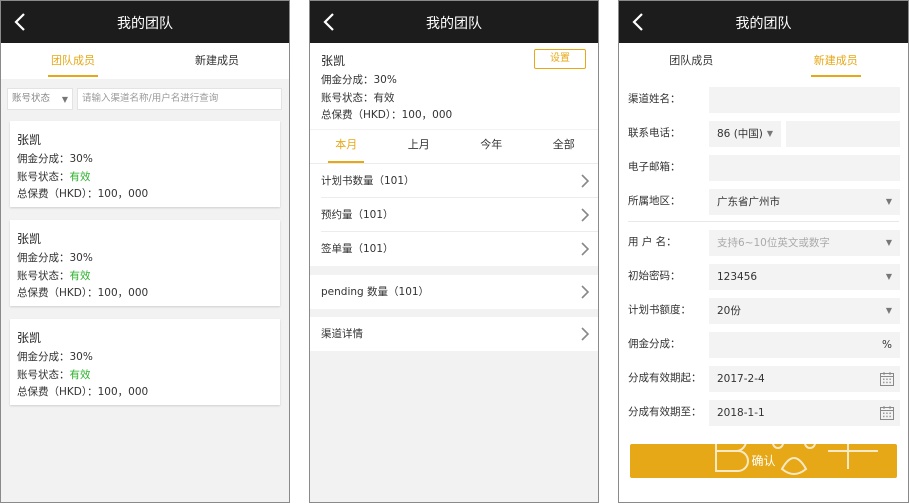 Image resolution: width=909 pixels, height=504 pixels. I want to click on username-placeholder: 支持6~10位英文或数字, so click(773, 243).